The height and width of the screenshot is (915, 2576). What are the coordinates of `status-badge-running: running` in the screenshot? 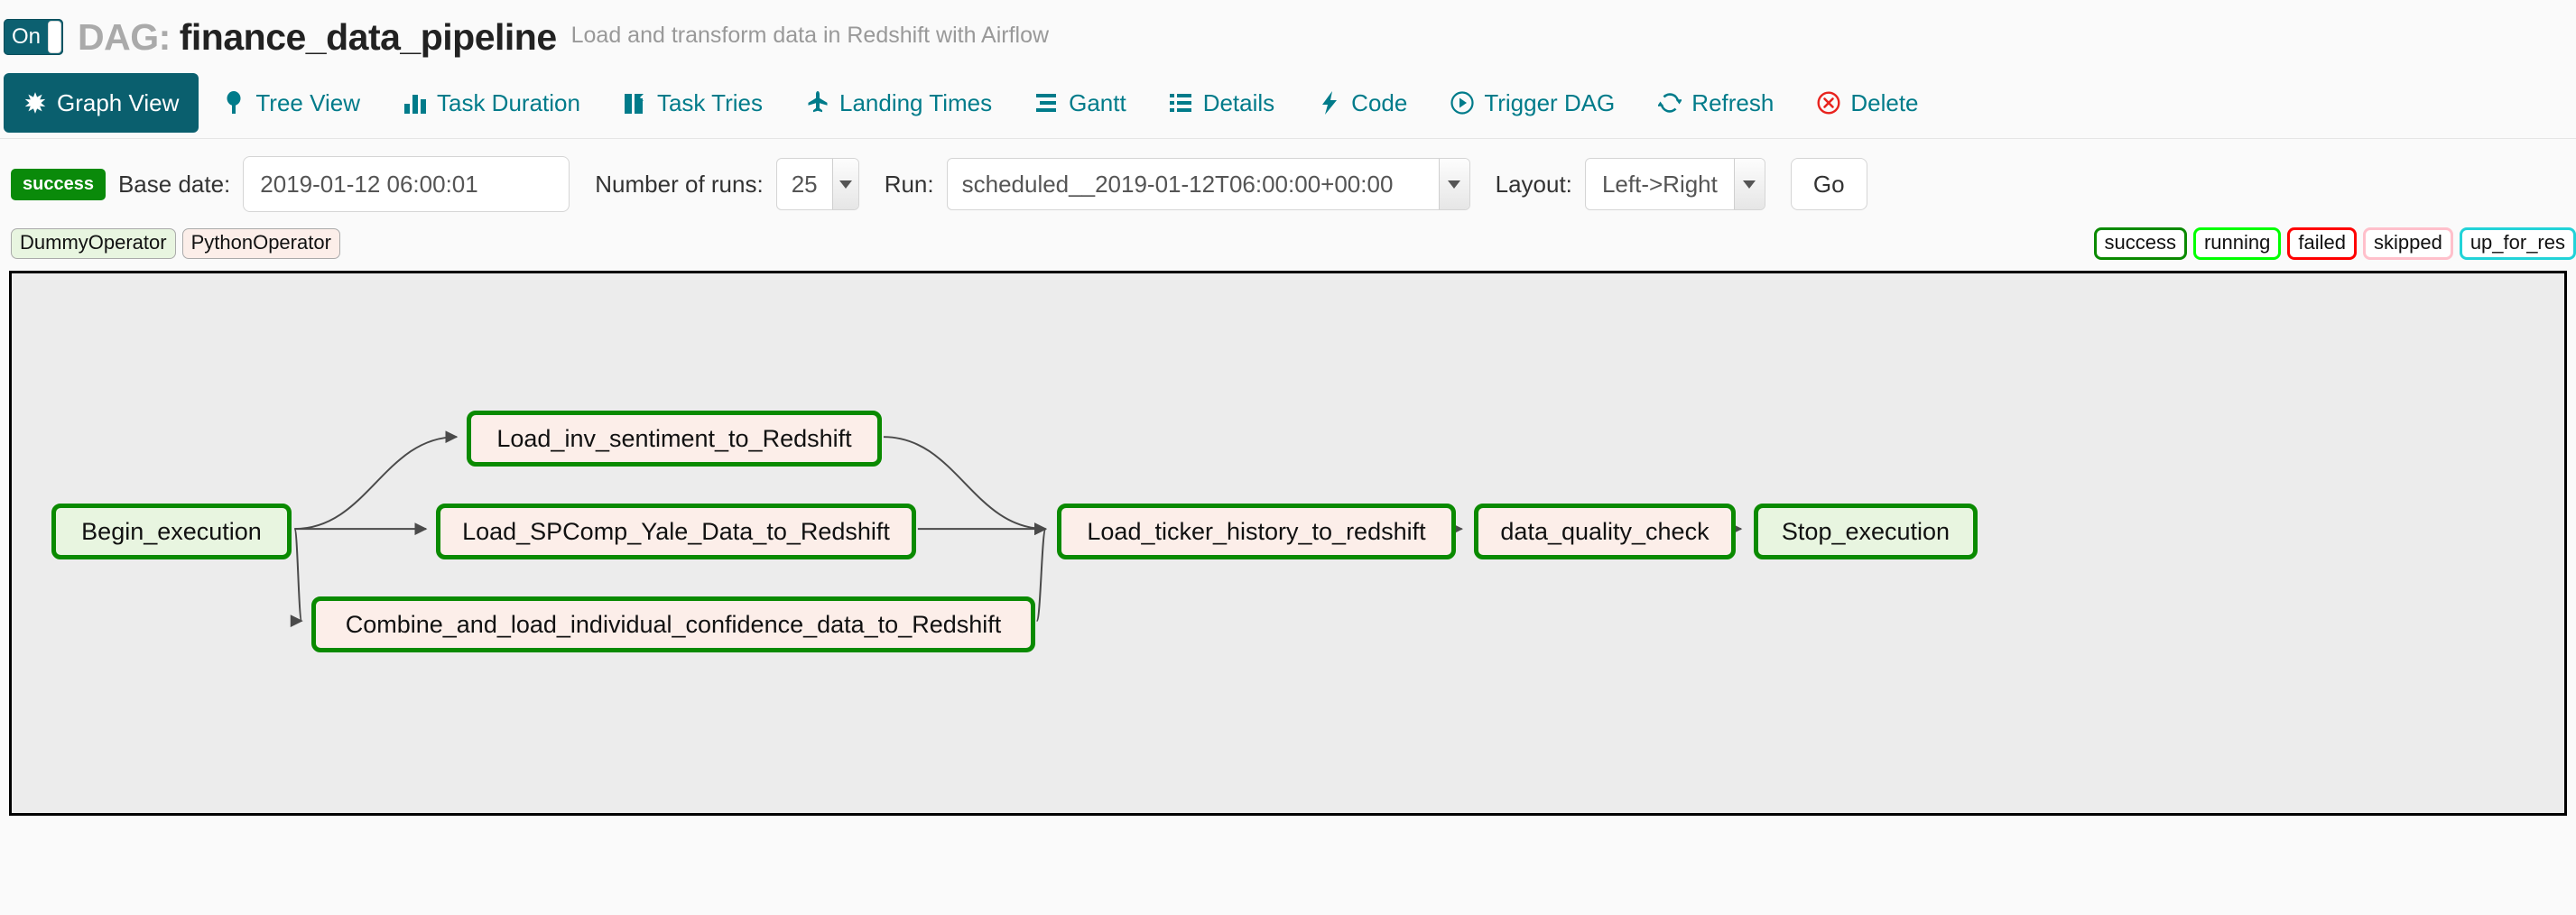 It's located at (2237, 243).